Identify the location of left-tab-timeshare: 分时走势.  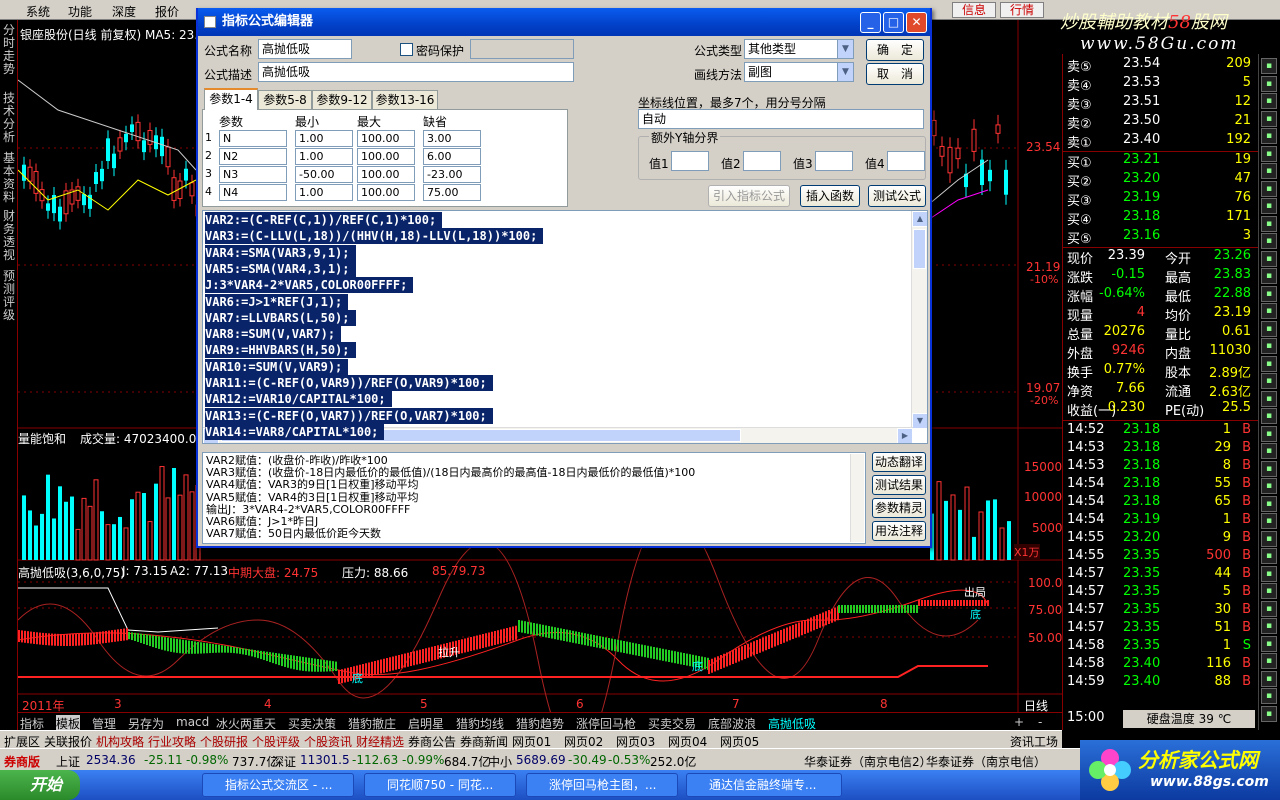
(9, 50).